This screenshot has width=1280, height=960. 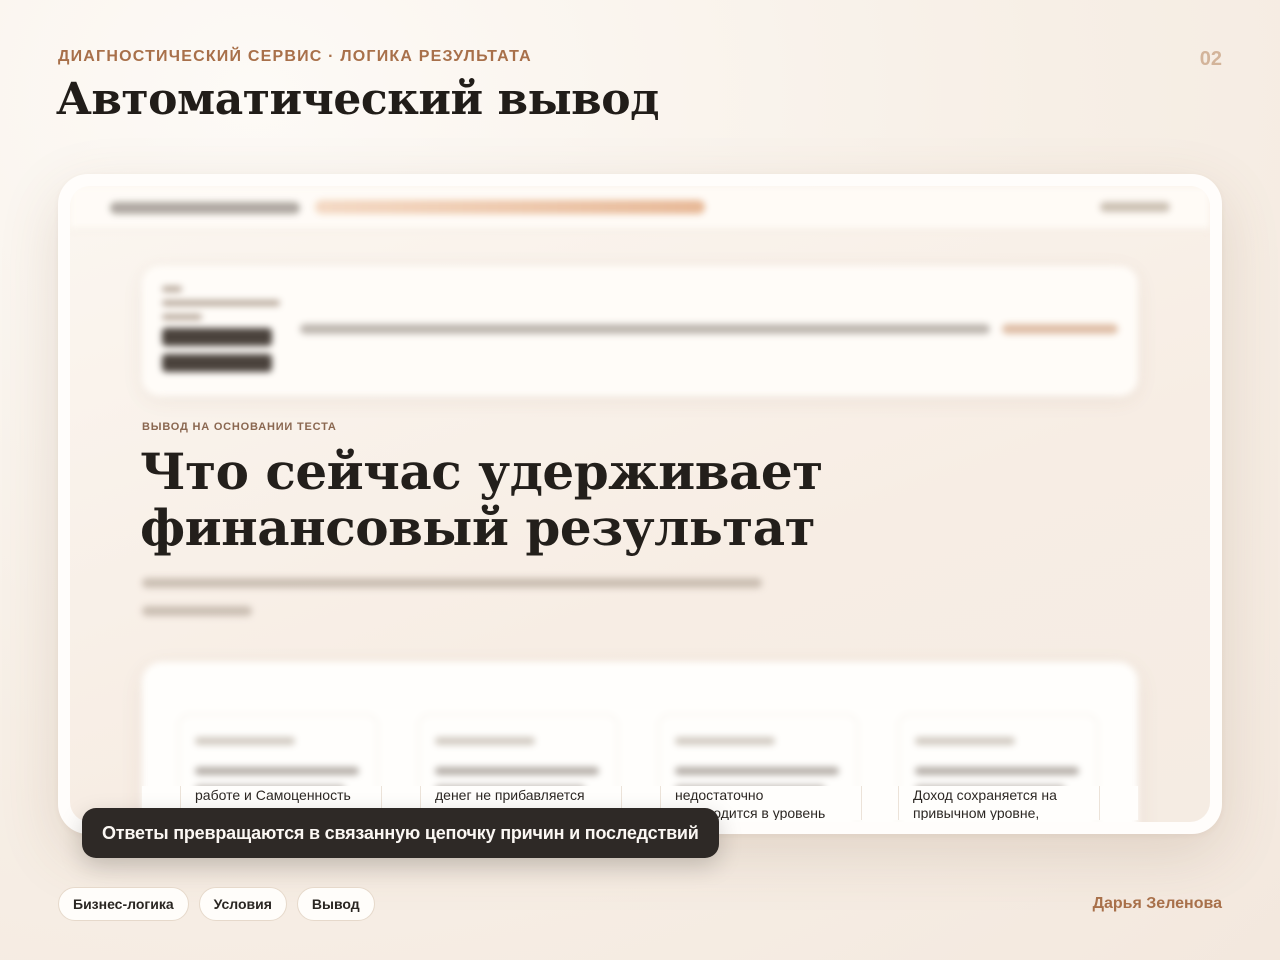 I want to click on result-eyebrow: ВЫВОД НА ОСНОВАНИИ ТЕСТА, so click(x=239, y=427).